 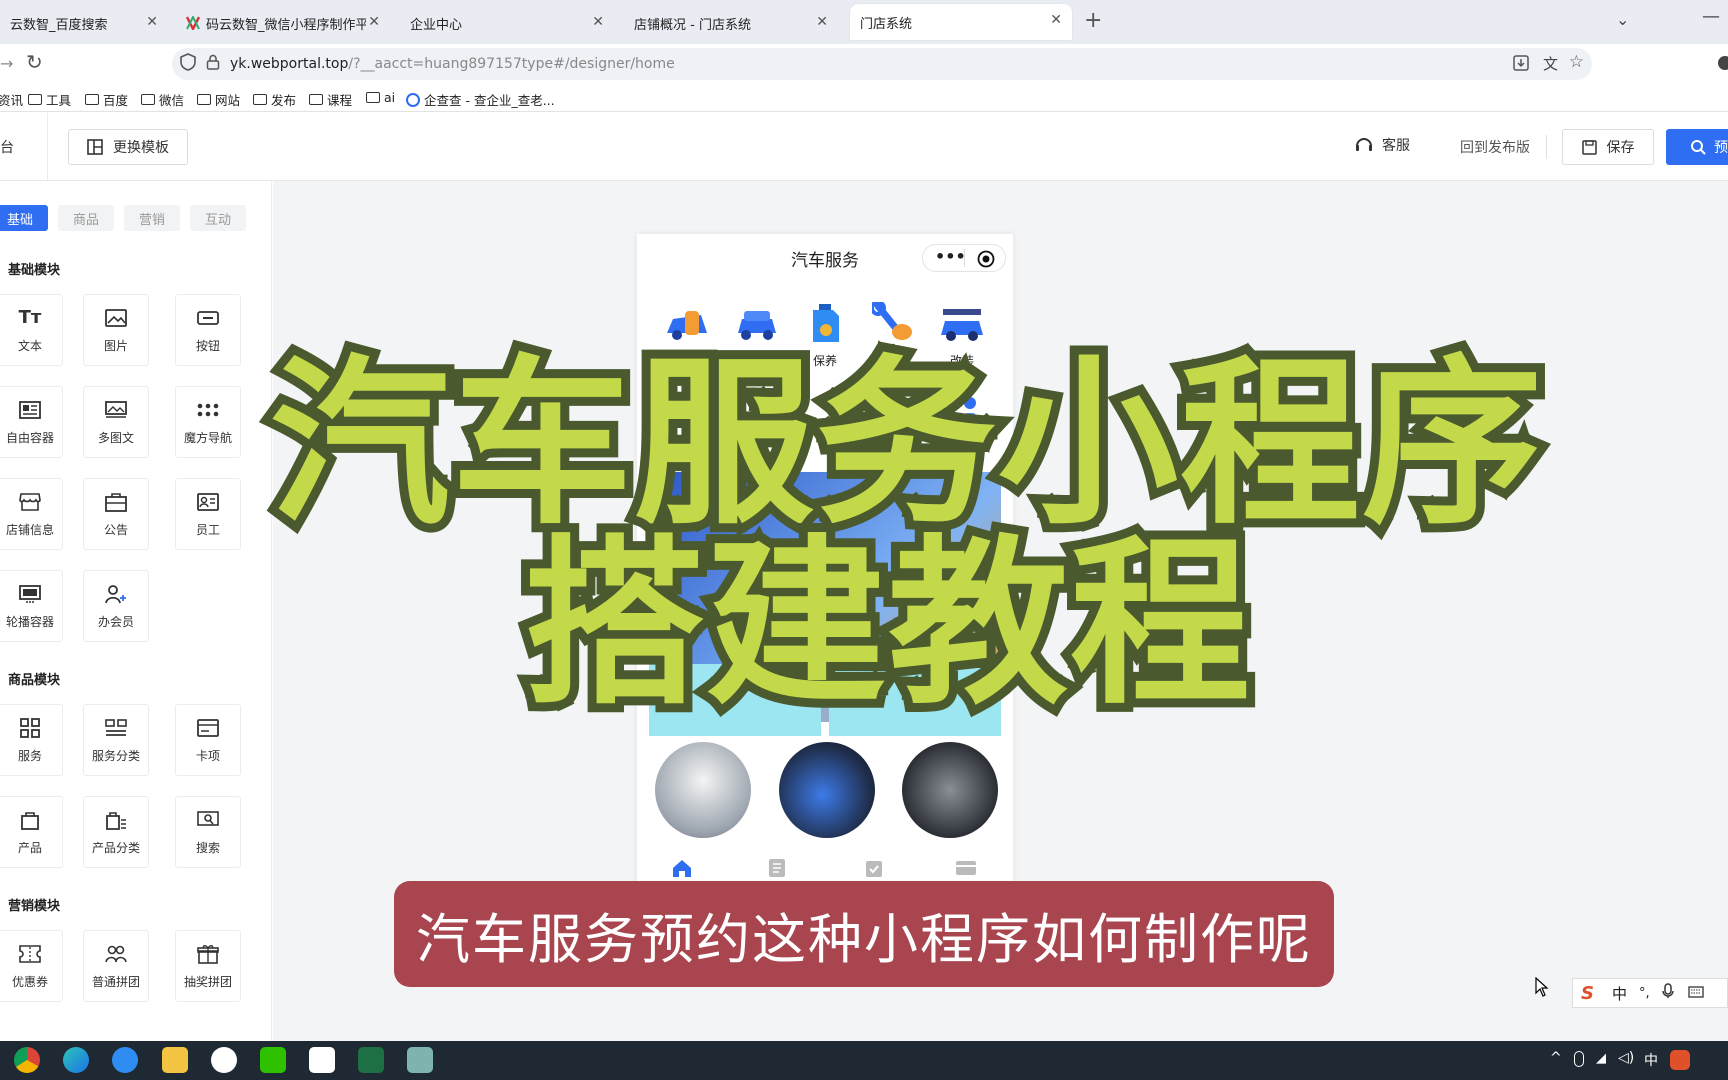 What do you see at coordinates (827, 790) in the screenshot?
I see `service-photo-wash` at bounding box center [827, 790].